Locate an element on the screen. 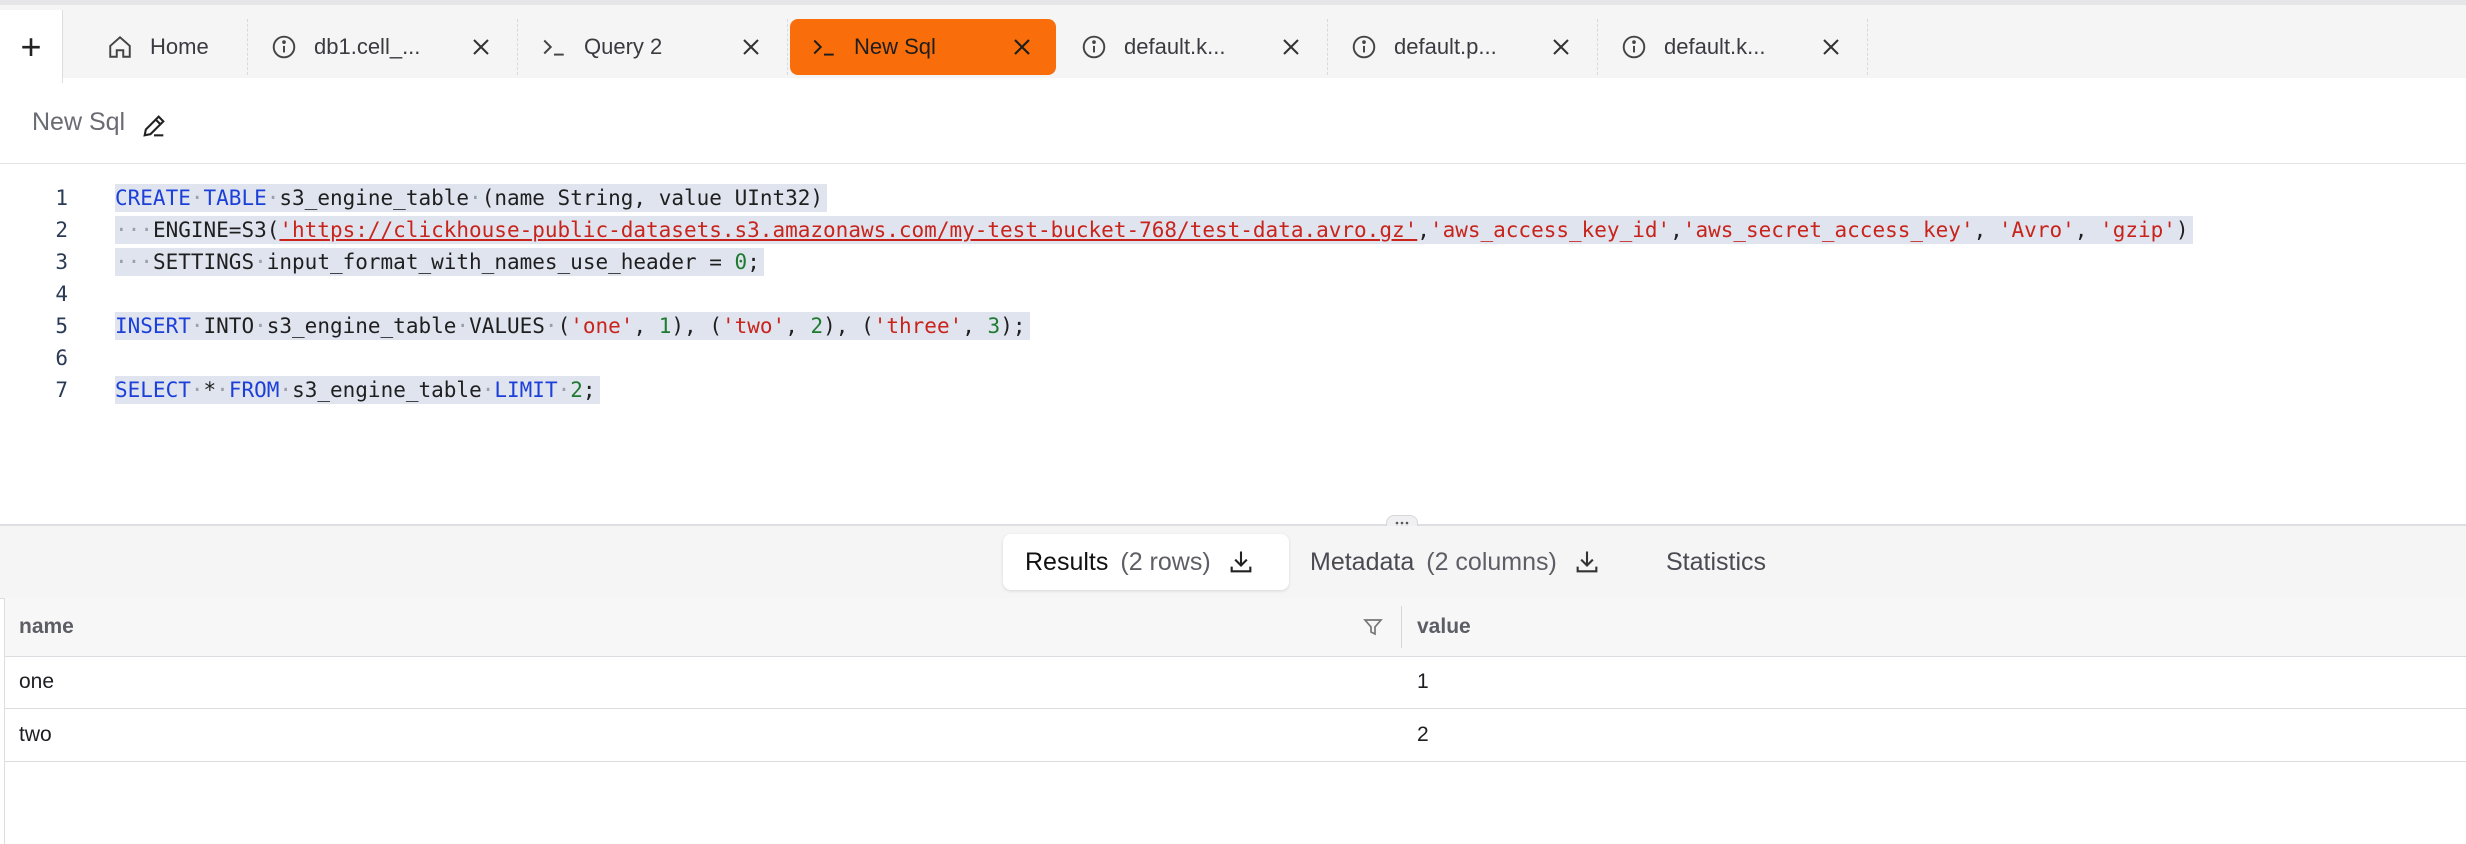  tab-statistics: Statistics is located at coordinates (1731, 562).